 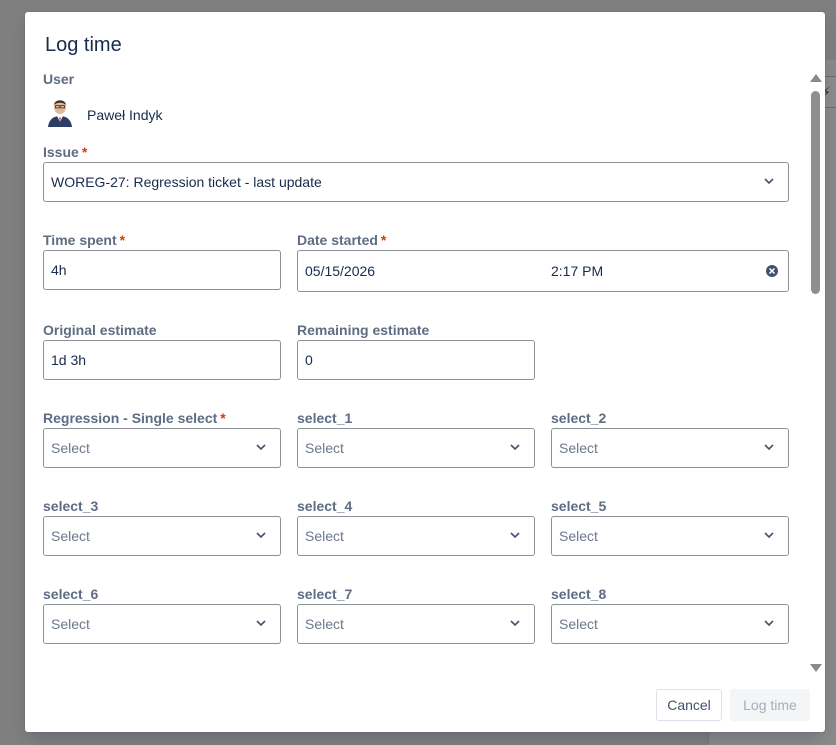 I want to click on time-spent-label: Time spent *, so click(x=84, y=240).